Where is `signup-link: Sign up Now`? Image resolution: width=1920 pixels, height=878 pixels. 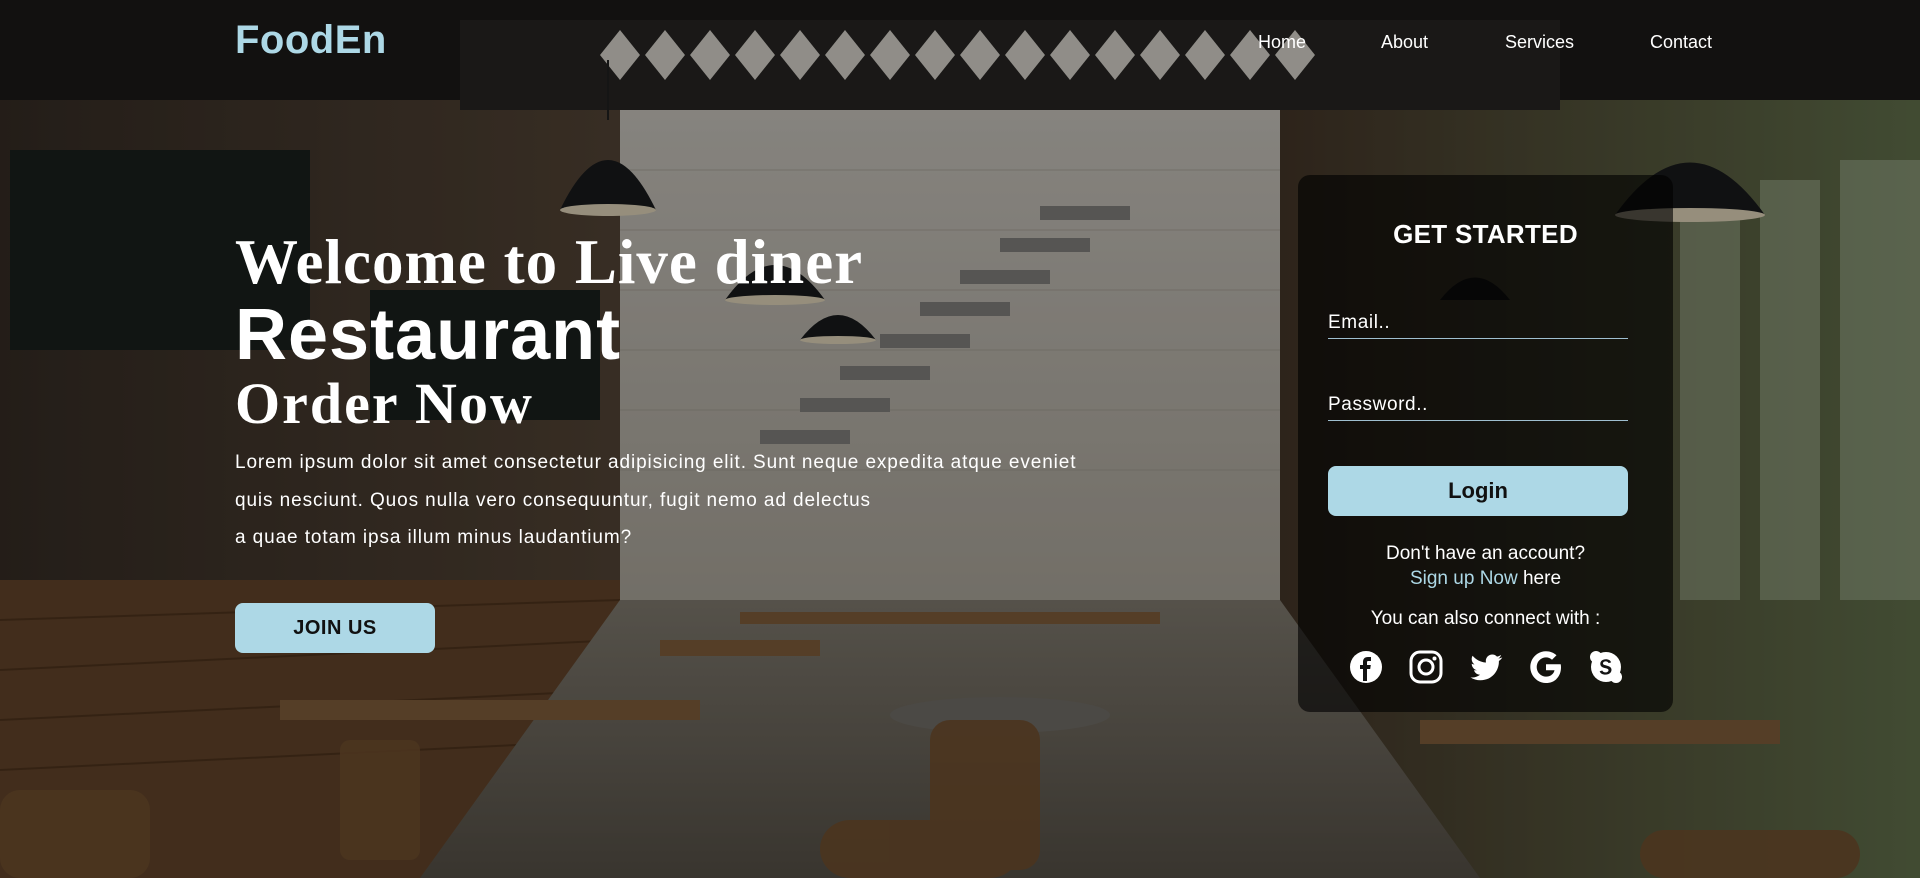
signup-link: Sign up Now is located at coordinates (1464, 578).